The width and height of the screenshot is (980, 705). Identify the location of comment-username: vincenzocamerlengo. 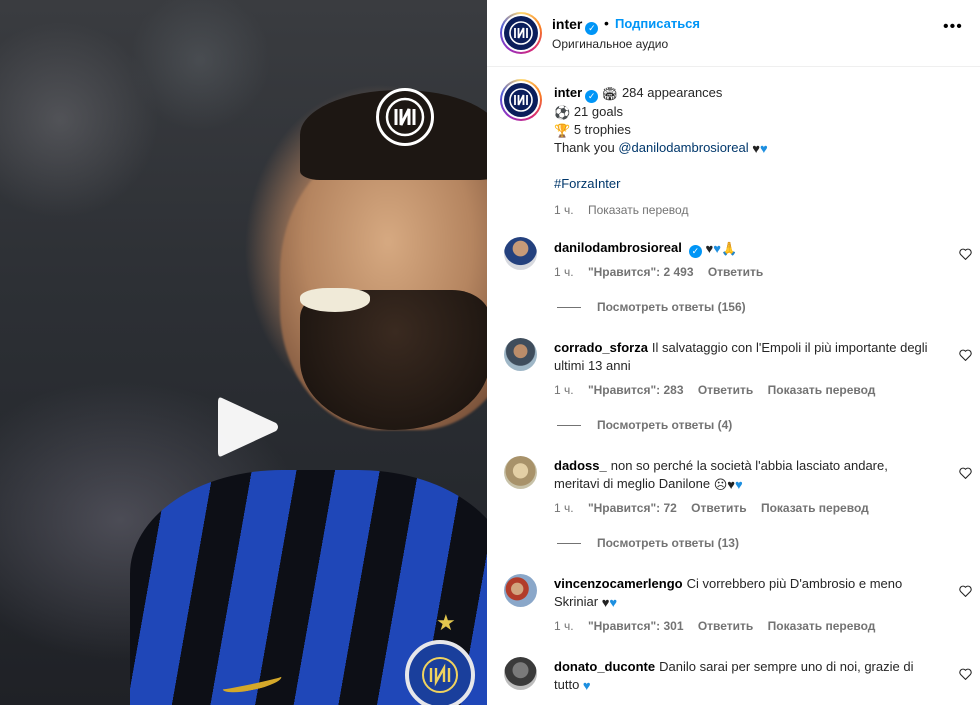
(618, 583).